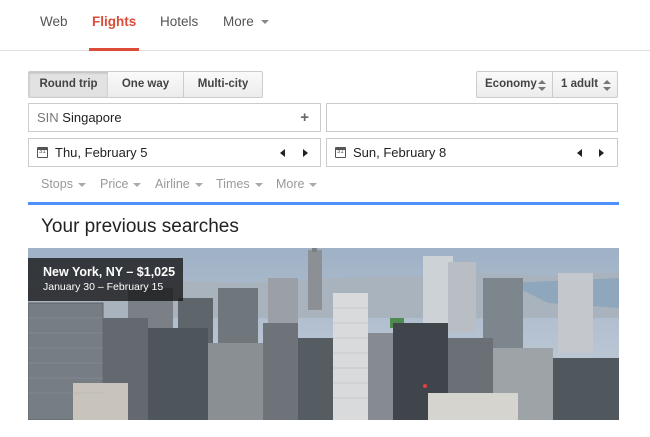  I want to click on filter-stops-label: Stops, so click(57, 184).